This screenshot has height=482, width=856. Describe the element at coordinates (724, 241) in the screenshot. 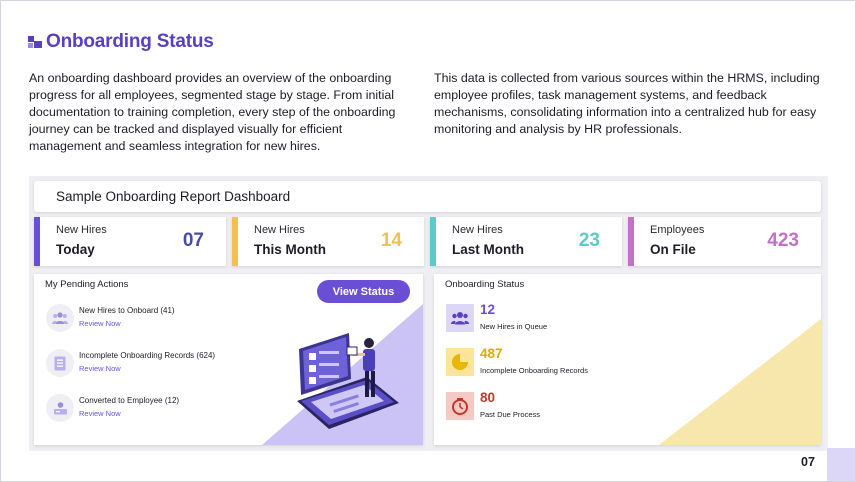

I see `kpi-card-employees: Employees On File 423` at that location.